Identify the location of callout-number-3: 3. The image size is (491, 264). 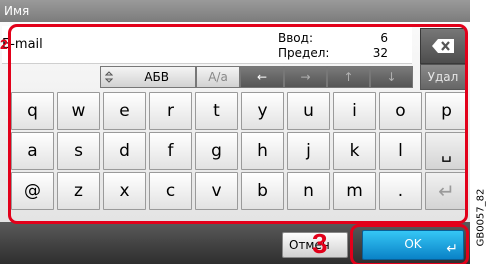
(320, 243).